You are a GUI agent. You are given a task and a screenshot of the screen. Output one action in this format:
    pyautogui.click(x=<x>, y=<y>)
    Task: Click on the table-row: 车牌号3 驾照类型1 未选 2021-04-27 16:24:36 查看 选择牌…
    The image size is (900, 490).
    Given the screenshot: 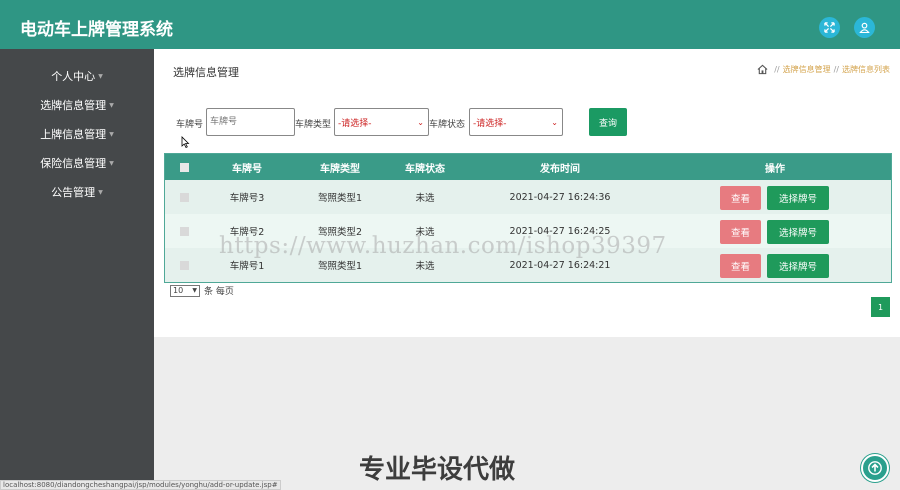 What is the action you would take?
    pyautogui.click(x=528, y=197)
    